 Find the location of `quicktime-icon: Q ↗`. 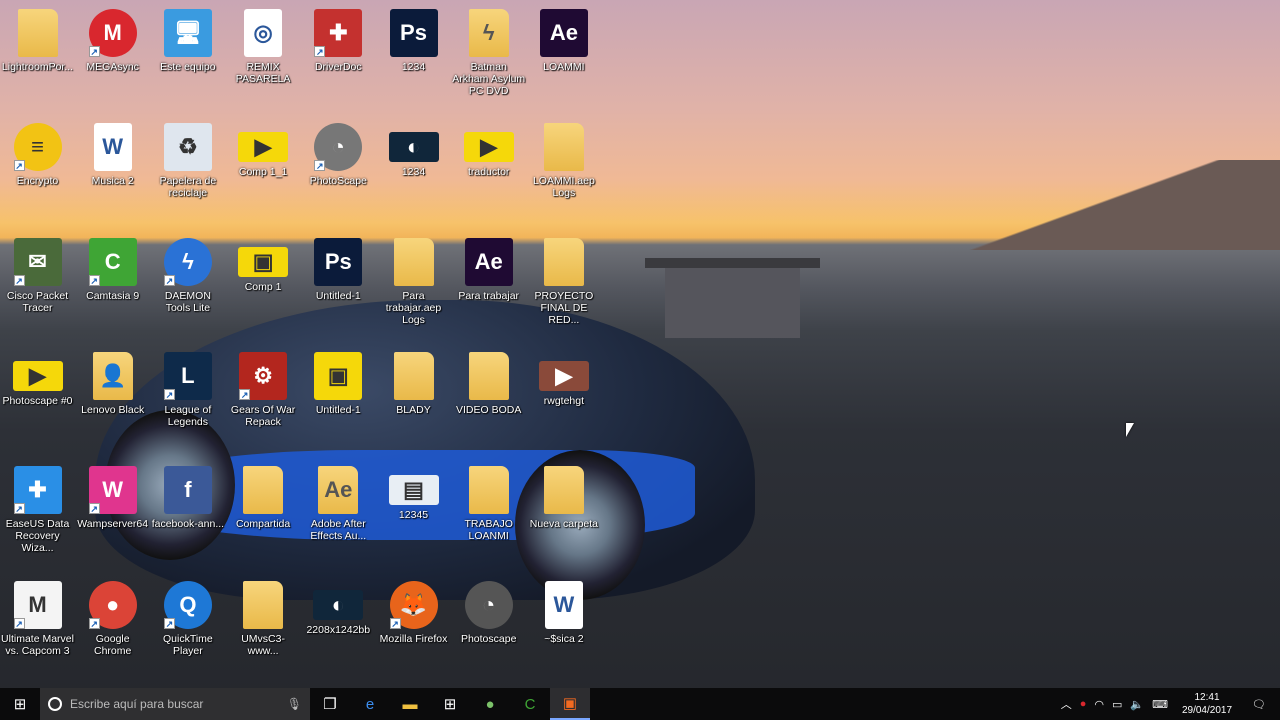

quicktime-icon: Q ↗ is located at coordinates (187, 604).